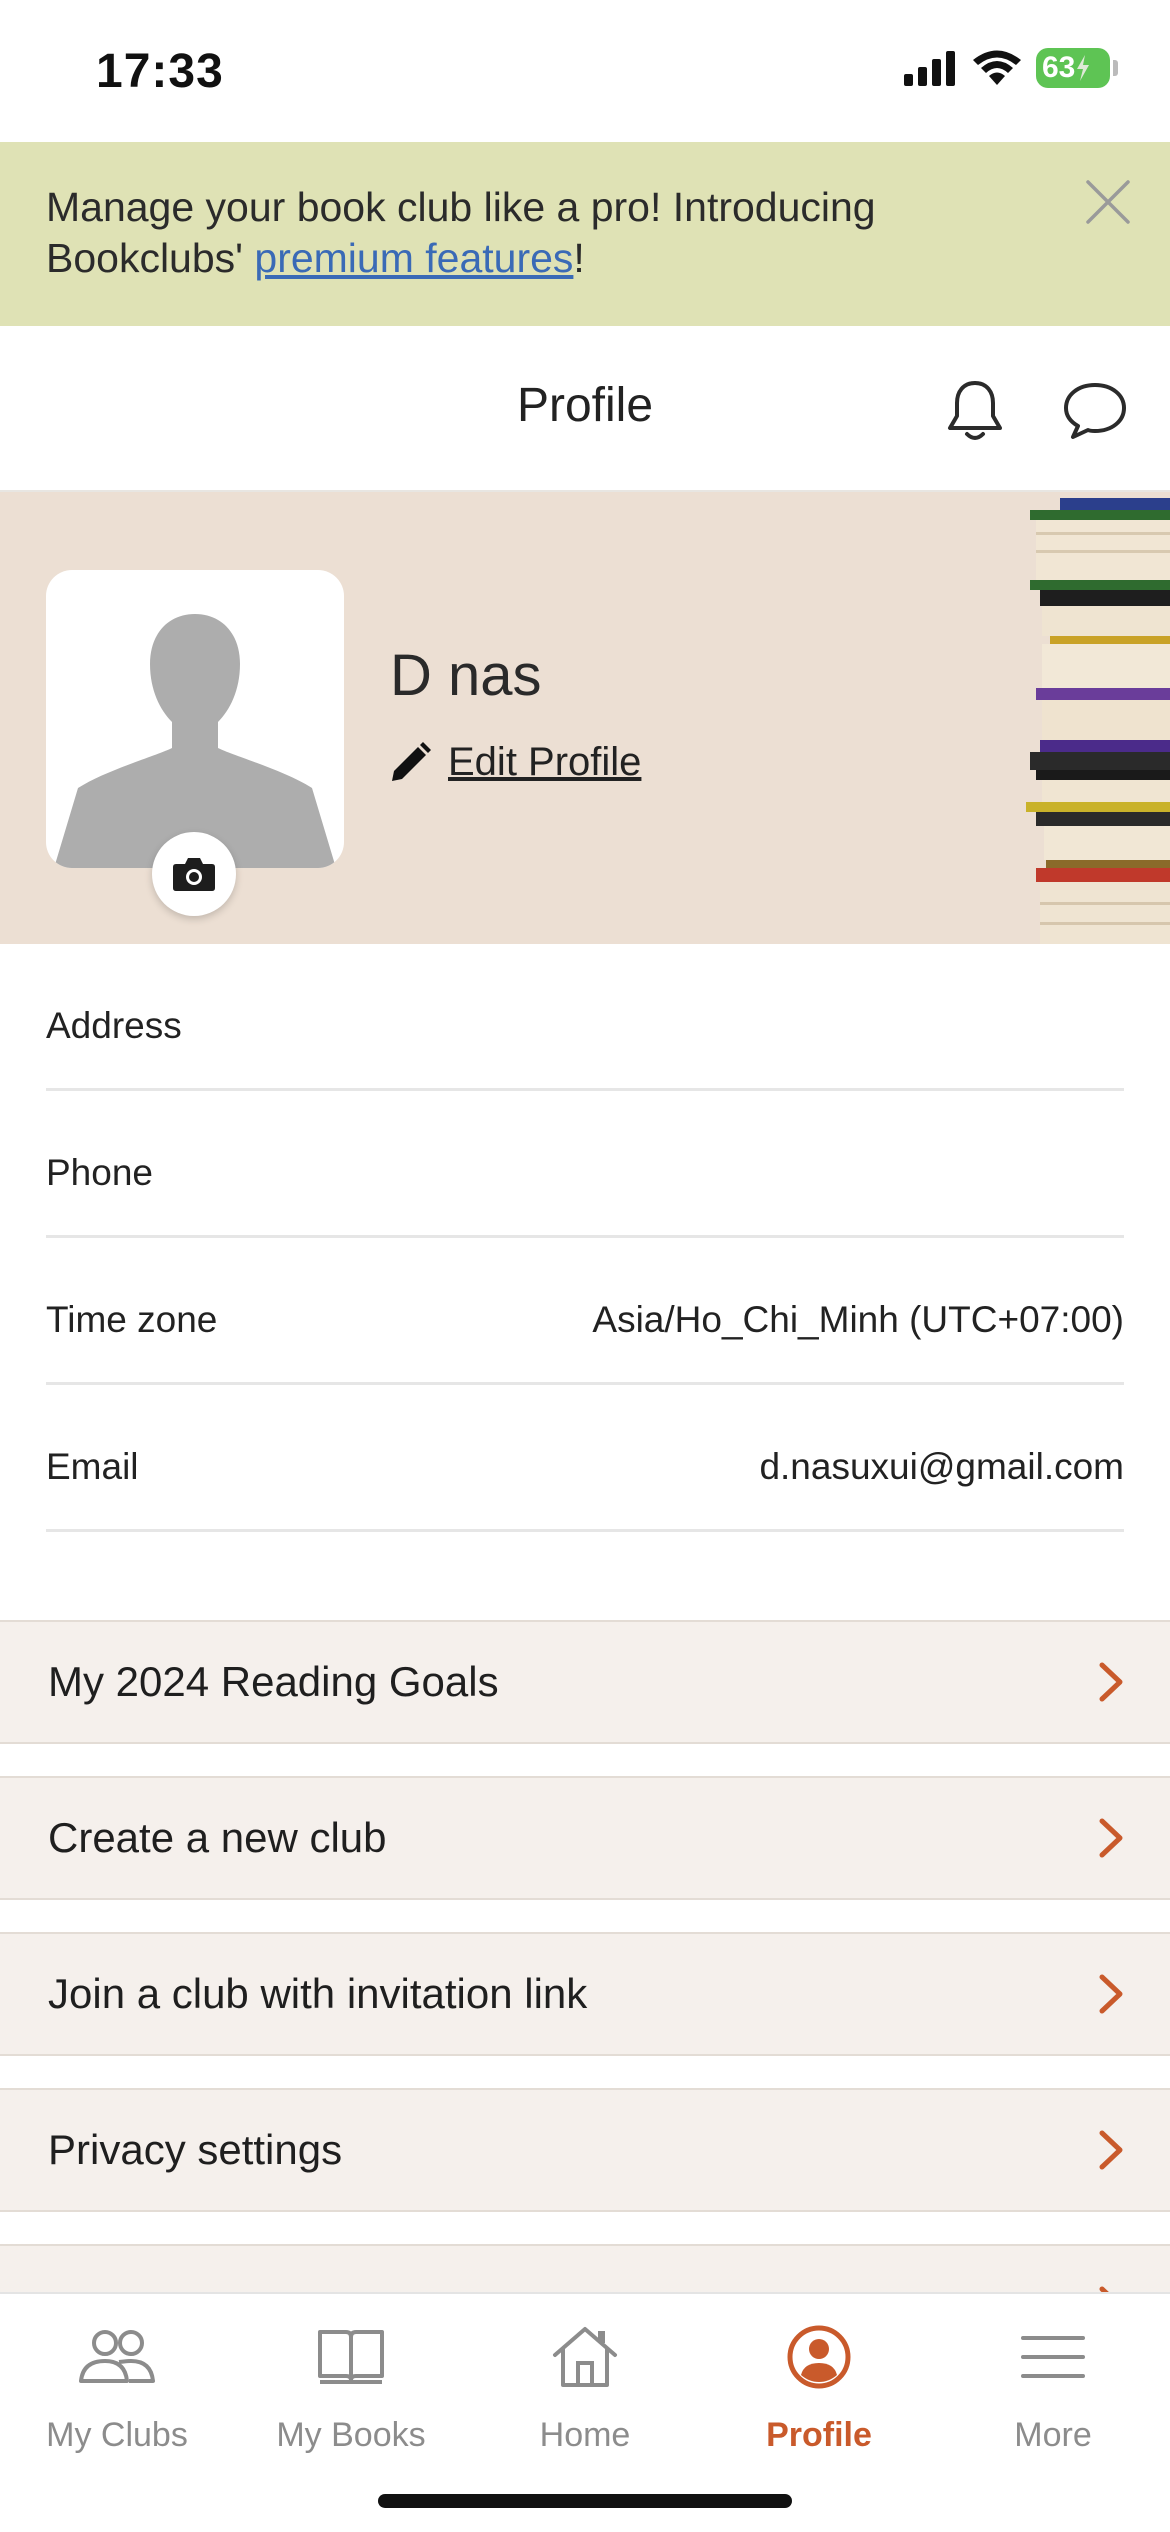 This screenshot has height=2532, width=1170. What do you see at coordinates (351, 2357) in the screenshot?
I see `book-icon` at bounding box center [351, 2357].